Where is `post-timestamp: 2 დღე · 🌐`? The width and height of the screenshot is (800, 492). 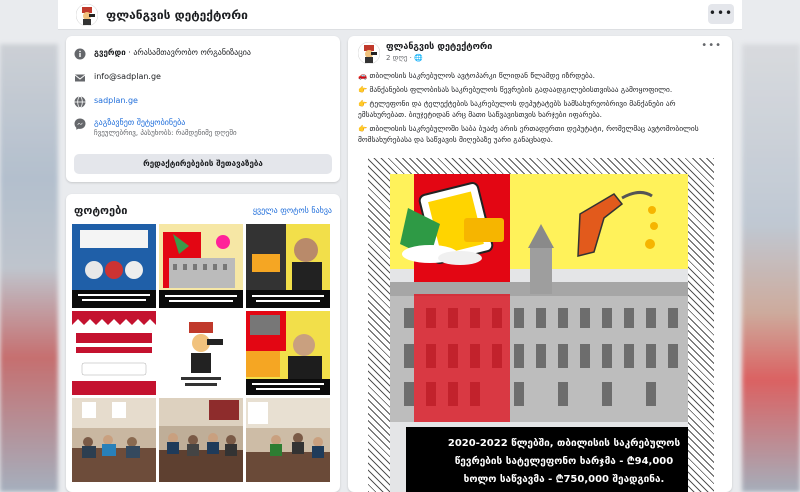 post-timestamp: 2 დღე · 🌐 is located at coordinates (404, 58).